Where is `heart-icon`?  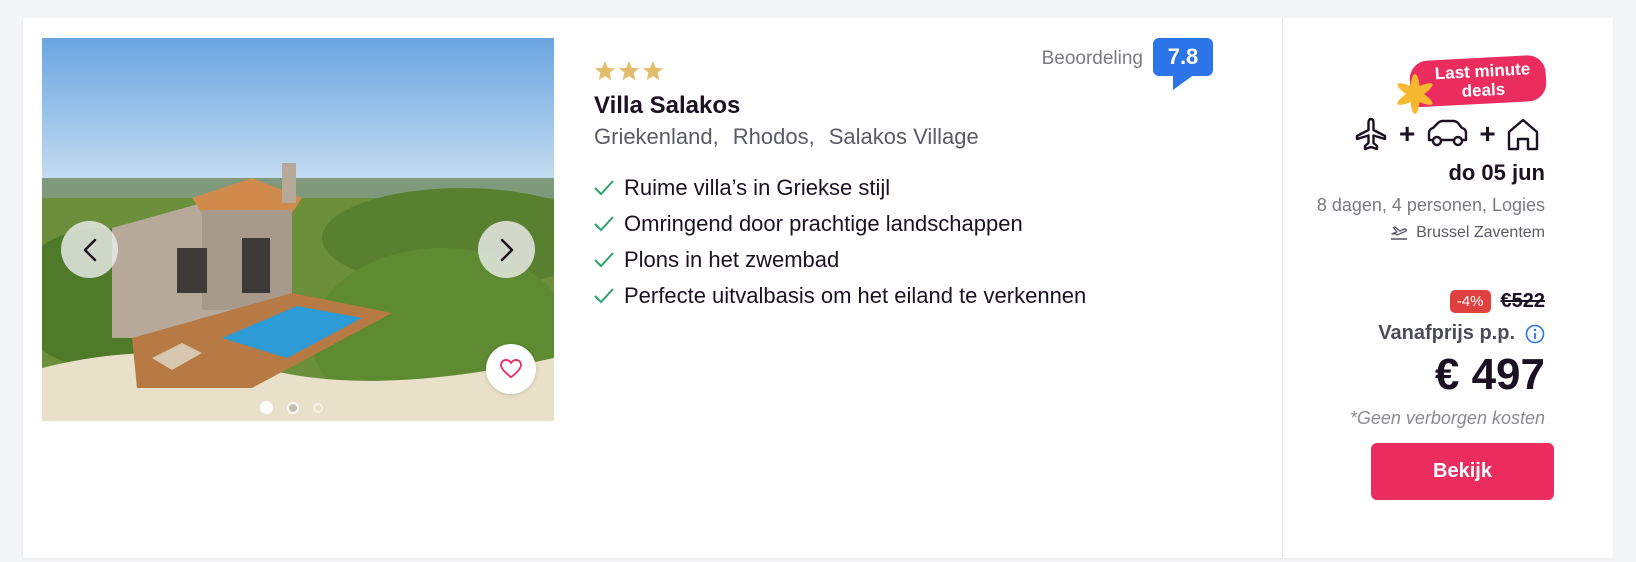 heart-icon is located at coordinates (511, 369).